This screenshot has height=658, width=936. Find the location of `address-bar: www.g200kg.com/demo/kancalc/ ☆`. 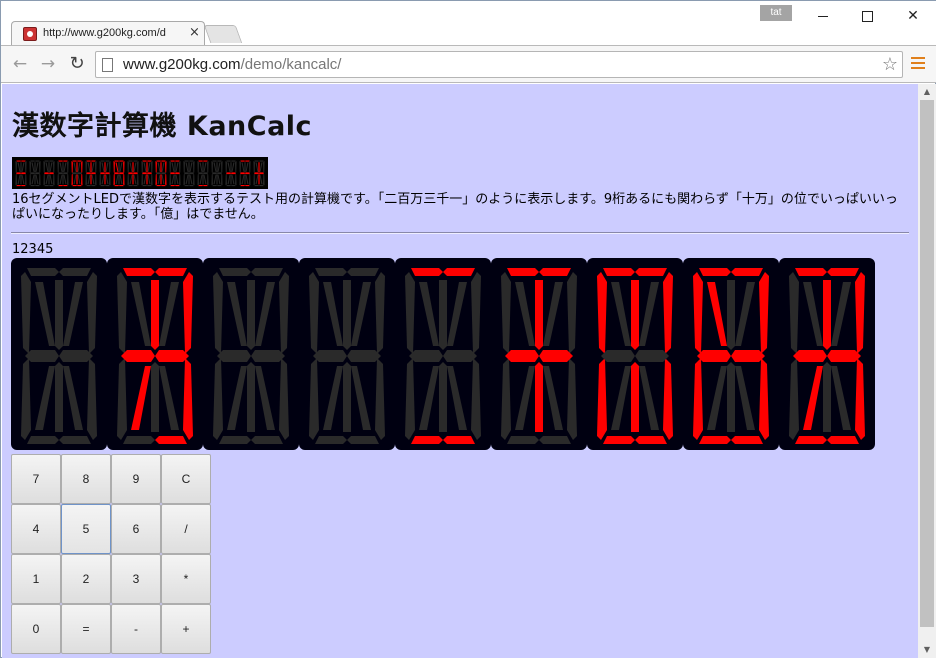

address-bar: www.g200kg.com/demo/kancalc/ ☆ is located at coordinates (499, 64).